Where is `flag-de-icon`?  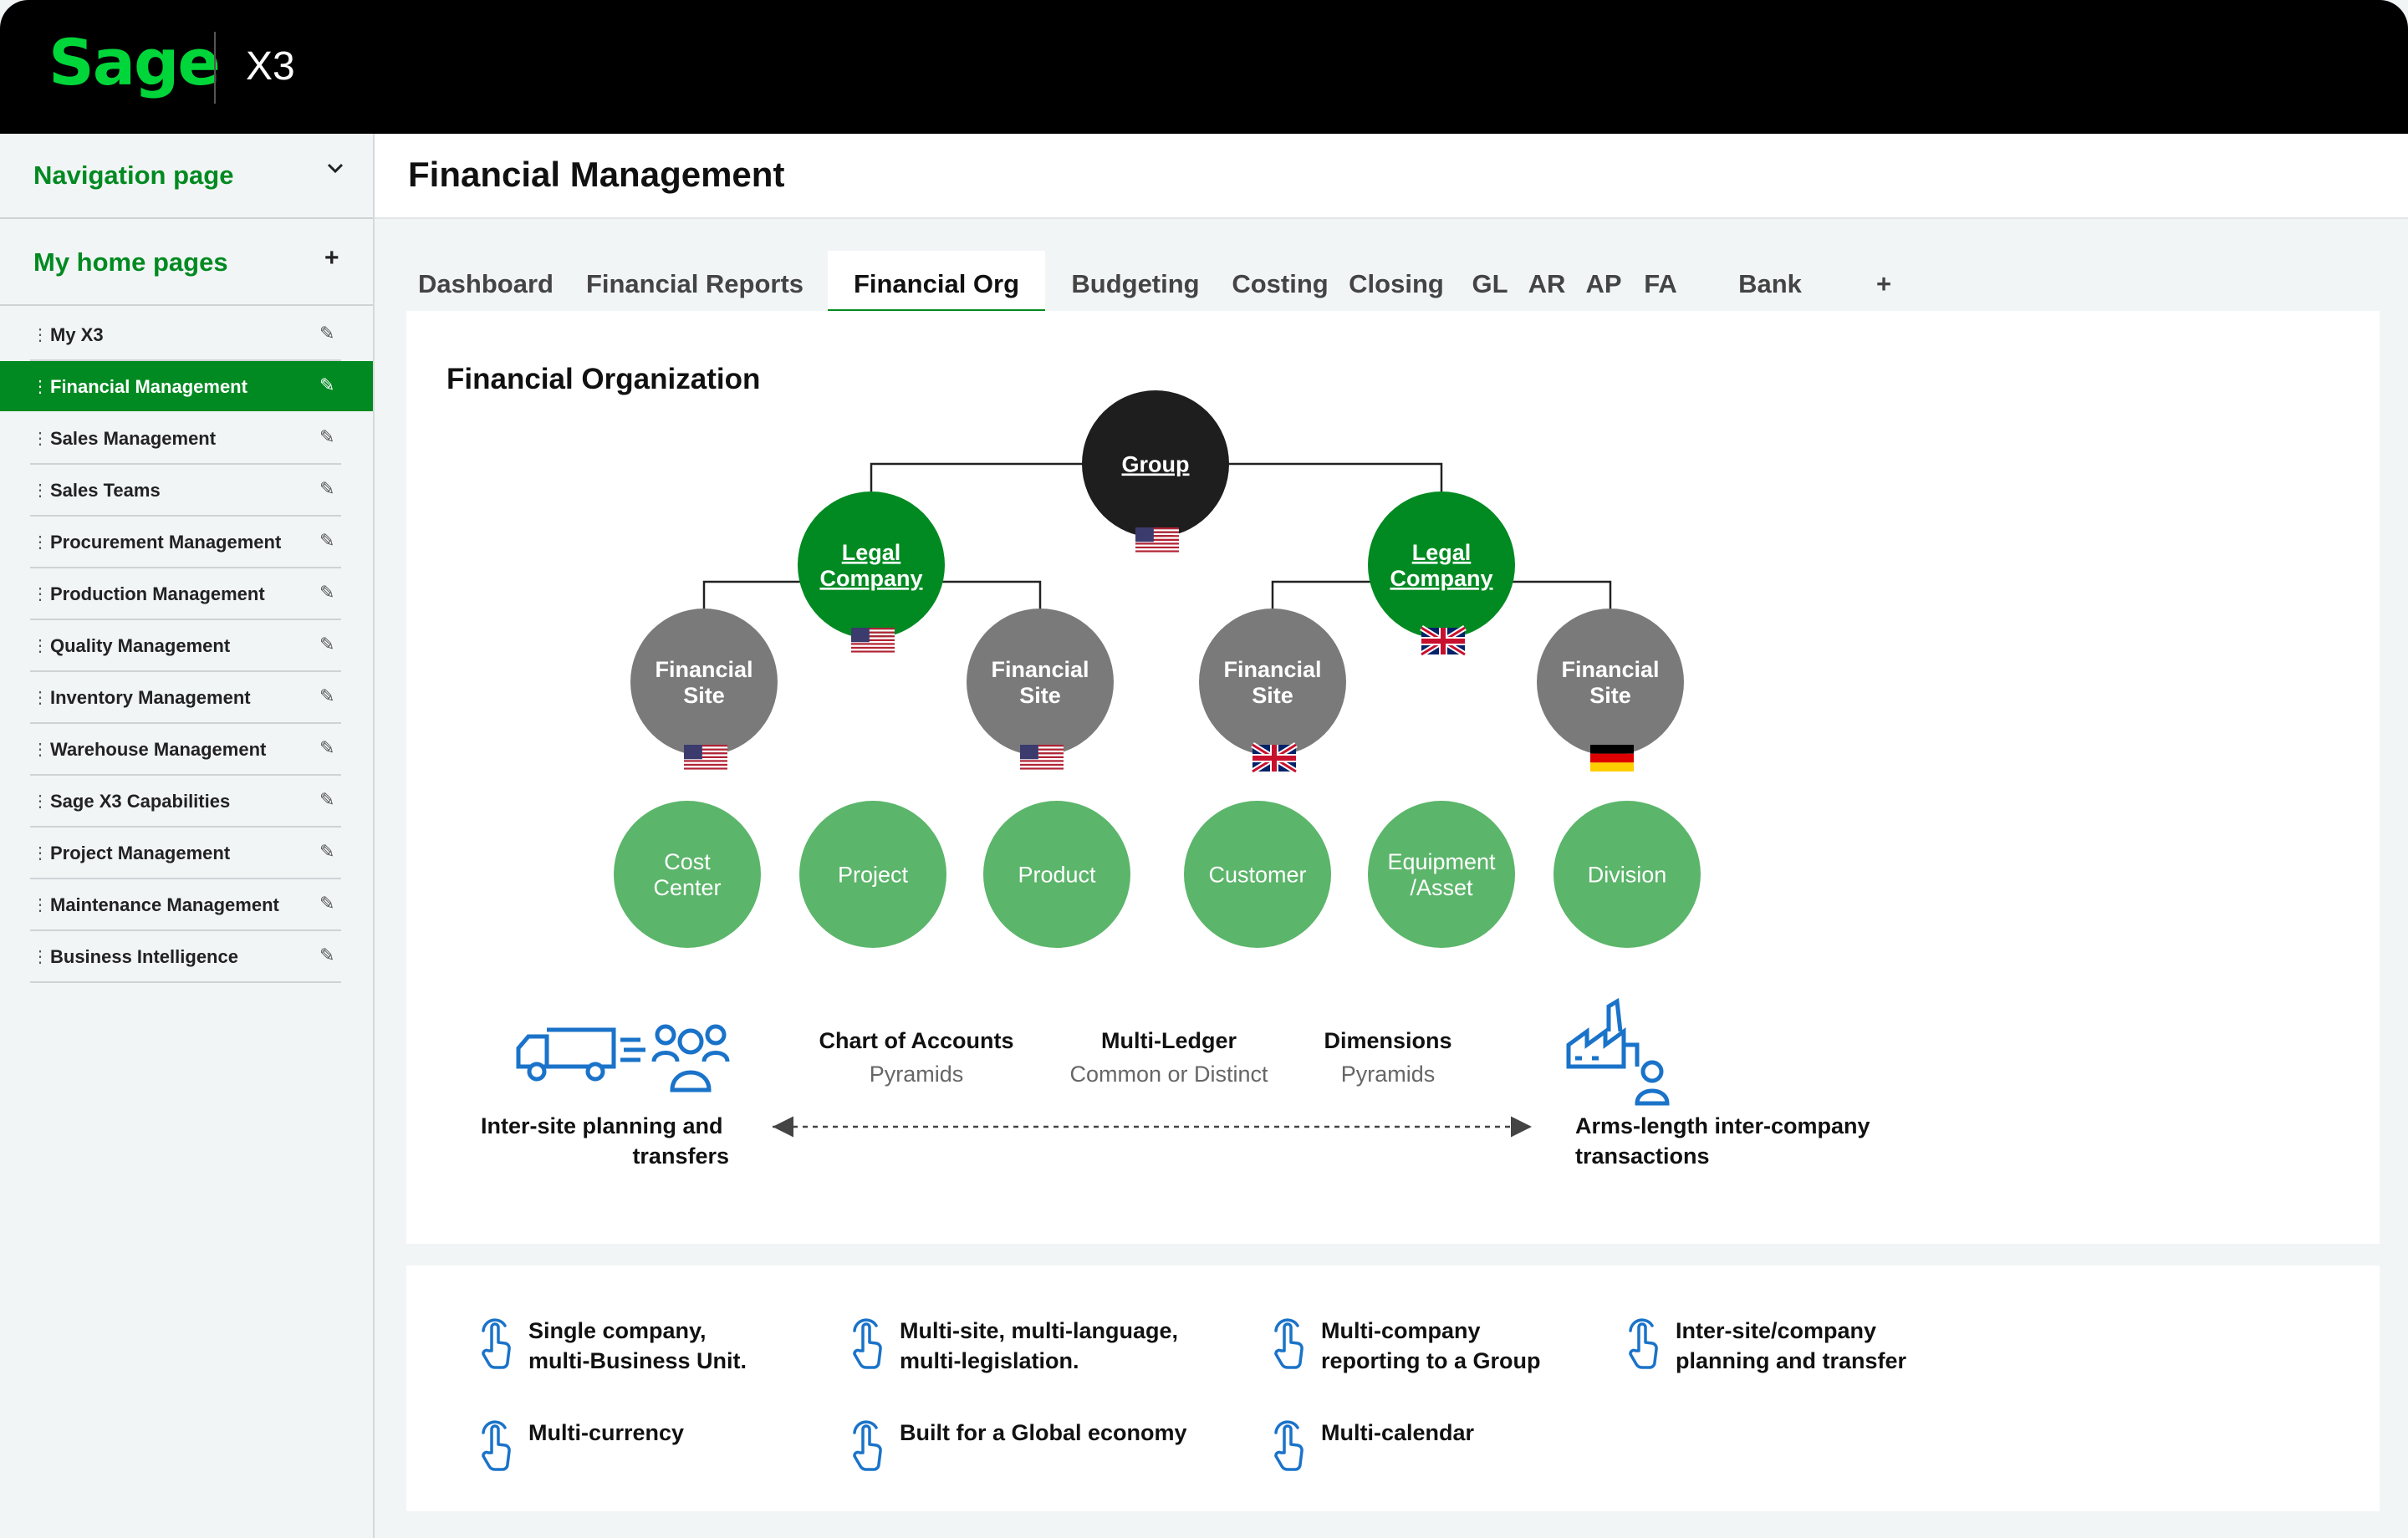 flag-de-icon is located at coordinates (1612, 758).